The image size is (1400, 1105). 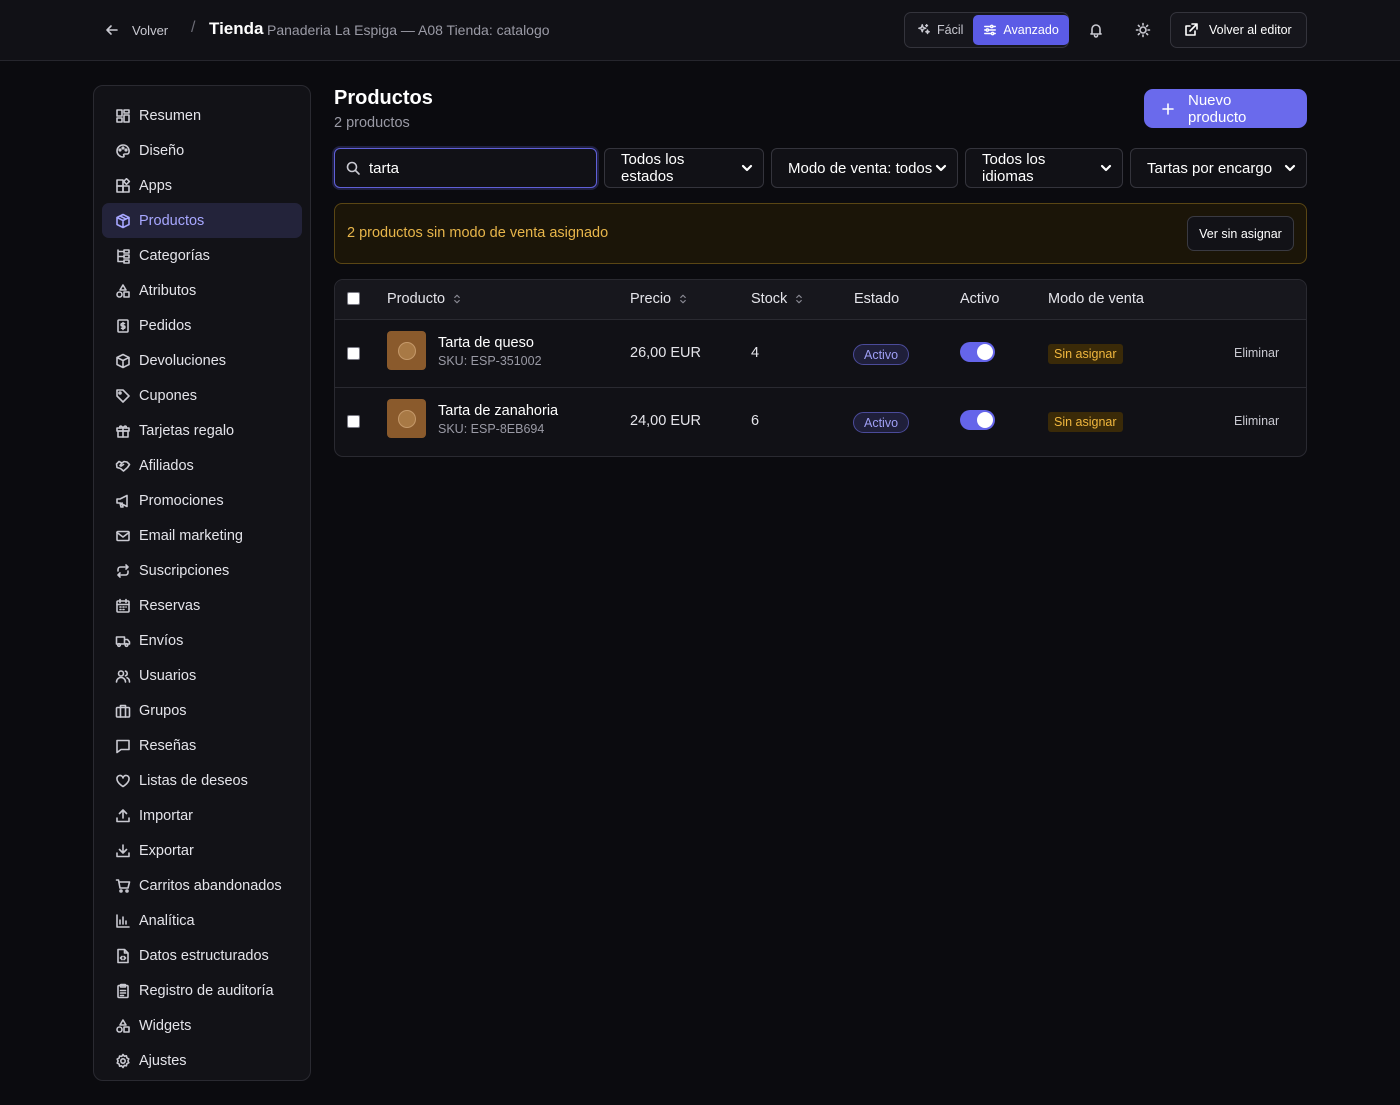 I want to click on repeat-icon, so click(x=123, y=571).